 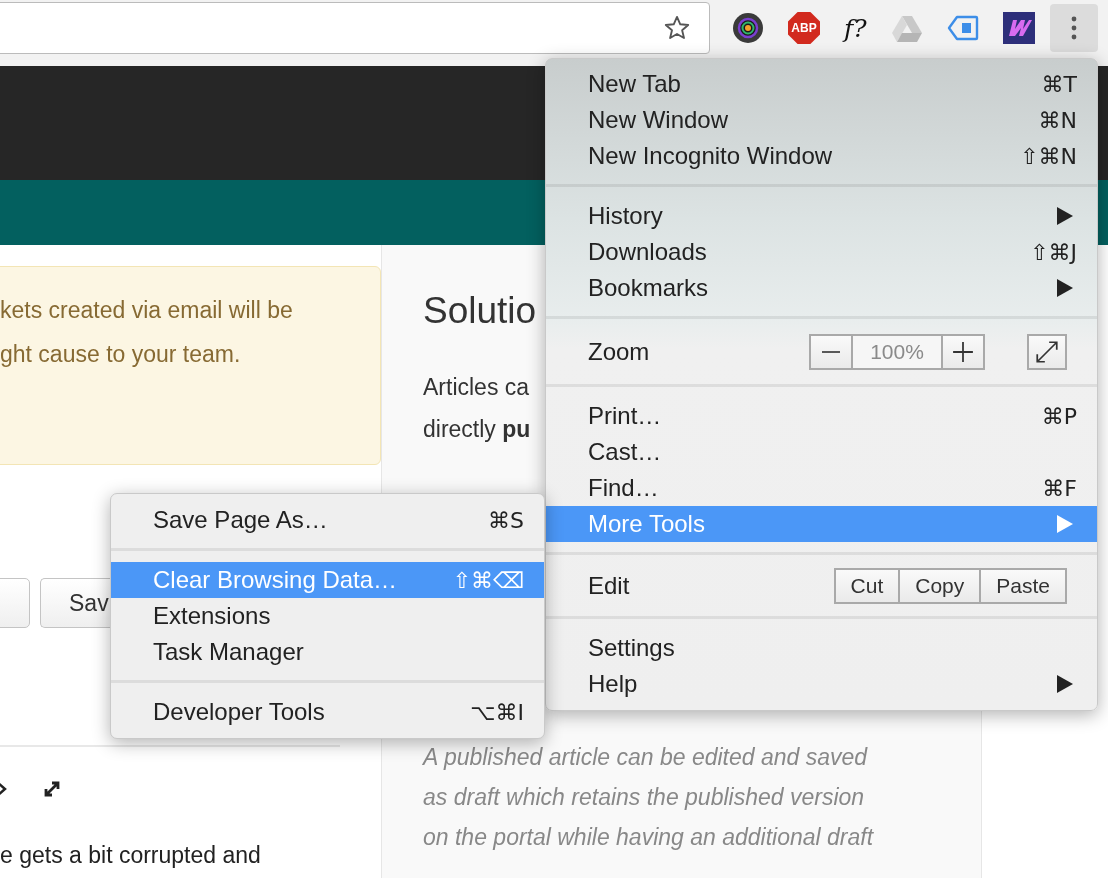 What do you see at coordinates (962, 28) in the screenshot?
I see `tag-icon` at bounding box center [962, 28].